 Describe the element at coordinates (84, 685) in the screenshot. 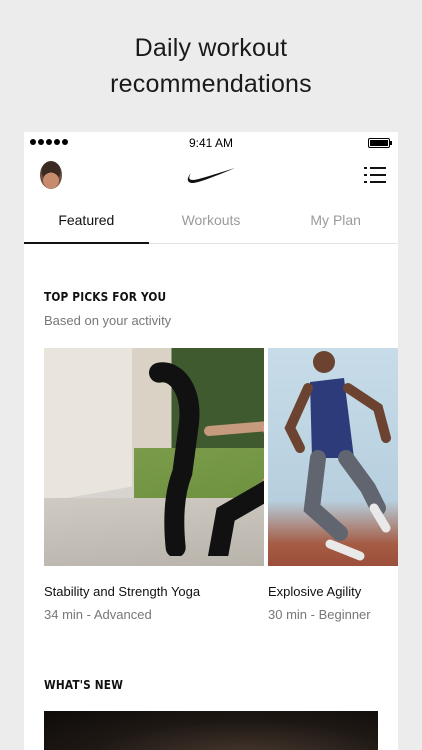

I see `whats-new-heading: WHAT'S NEW` at that location.